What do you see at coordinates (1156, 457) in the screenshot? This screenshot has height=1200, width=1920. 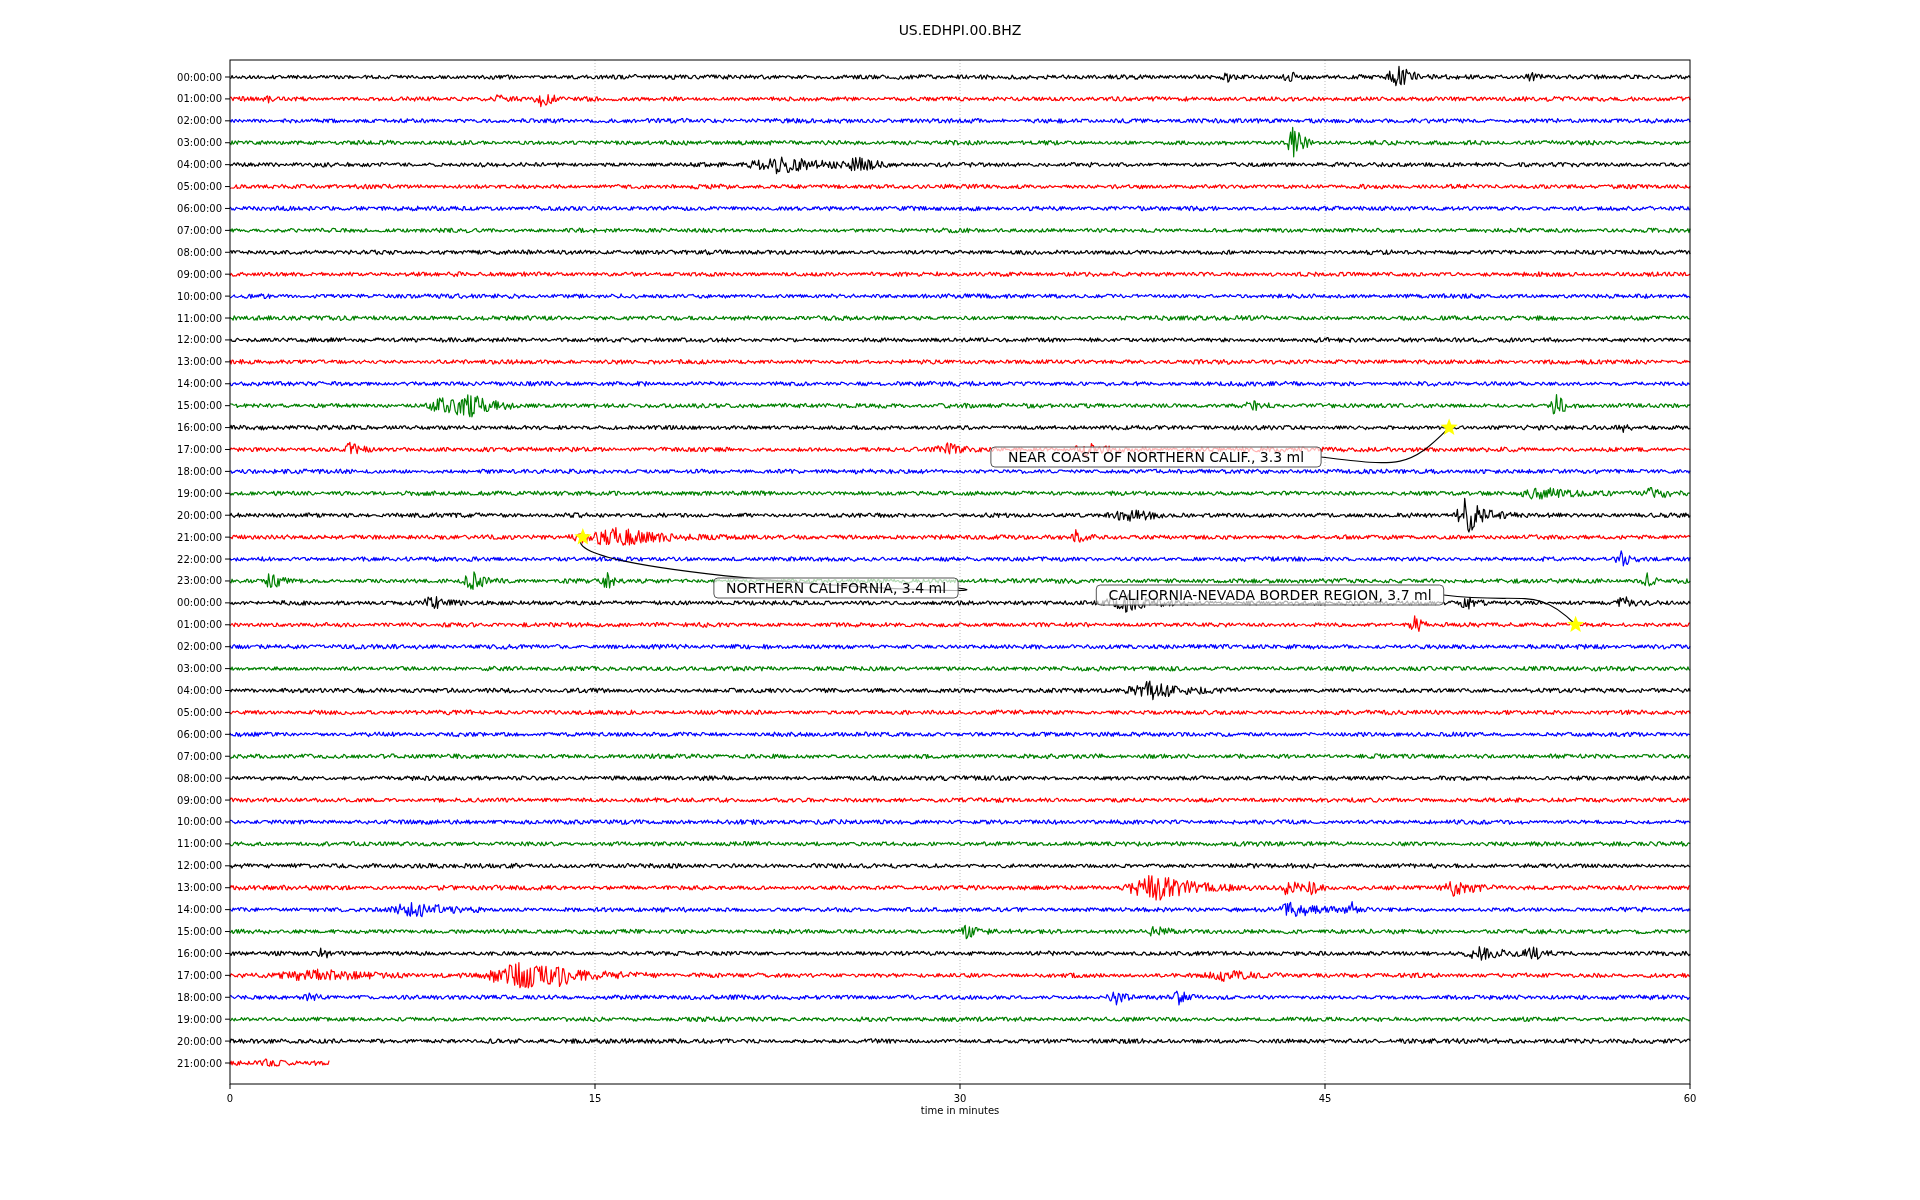 I see `event-label: NEAR COAST OF NORTHERN CALIF., 3.3 ml` at bounding box center [1156, 457].